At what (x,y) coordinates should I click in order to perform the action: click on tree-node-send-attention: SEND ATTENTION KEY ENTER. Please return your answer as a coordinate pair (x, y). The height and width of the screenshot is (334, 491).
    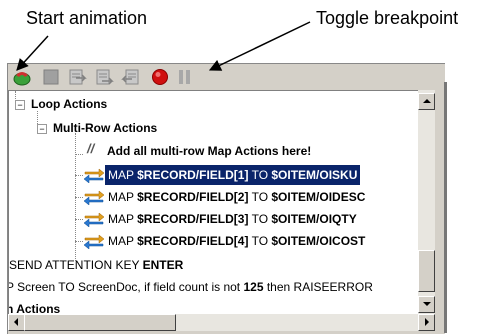
    Looking at the image, I should click on (96, 265).